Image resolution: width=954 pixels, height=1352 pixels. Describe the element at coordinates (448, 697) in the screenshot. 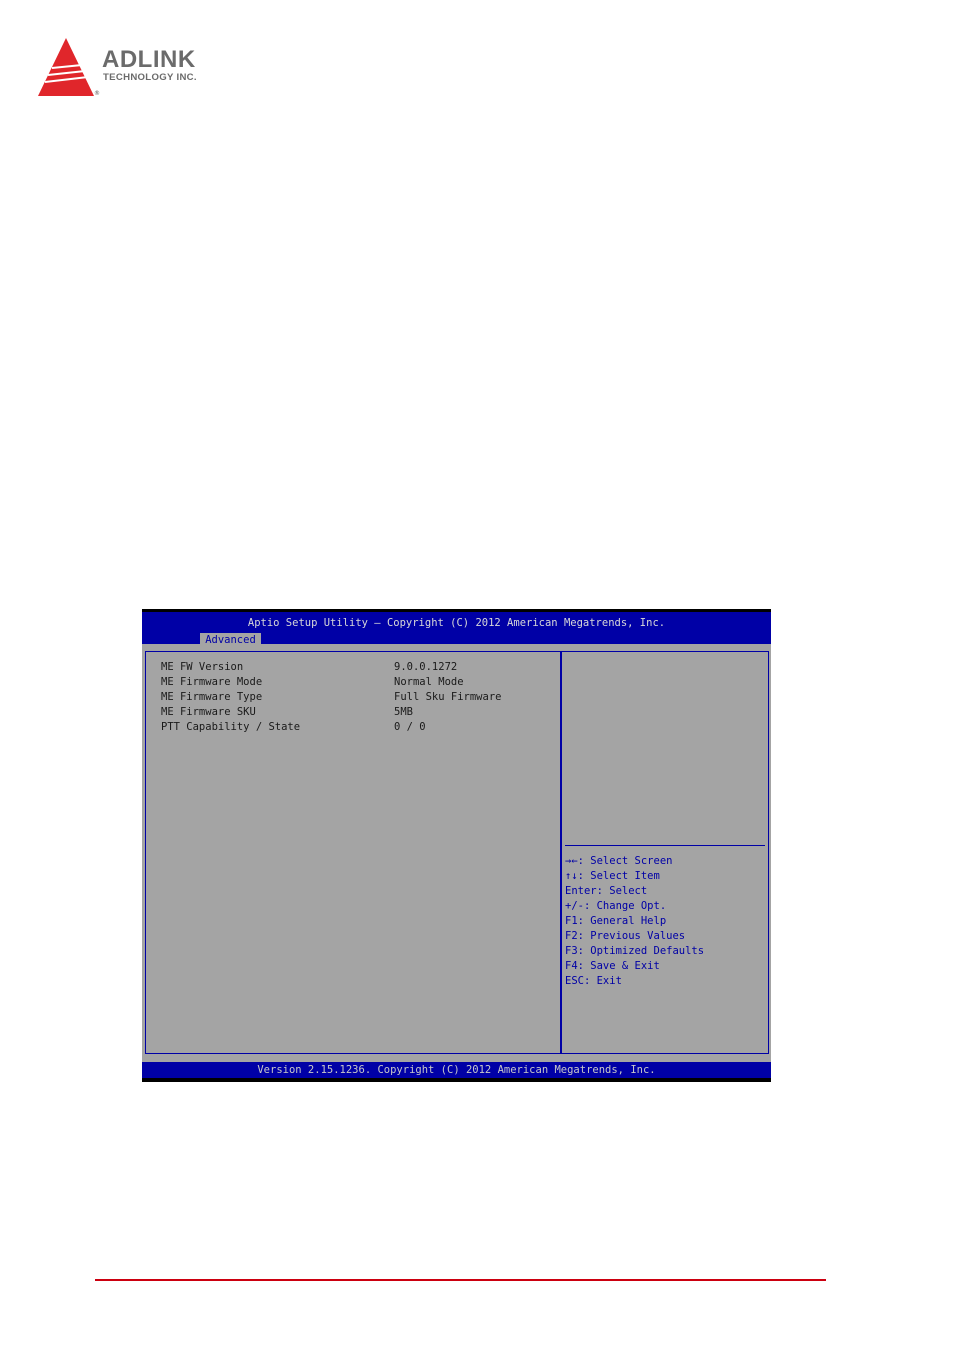

I see `setting-value: Full Sku Firmware` at that location.